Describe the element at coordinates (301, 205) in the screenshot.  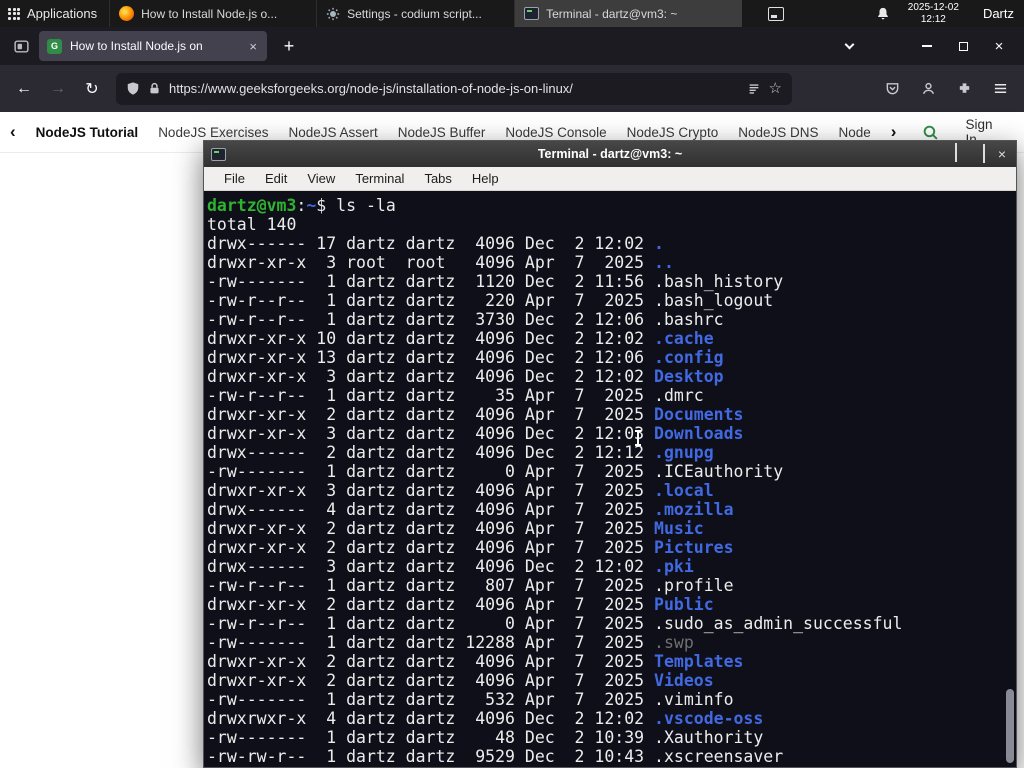
I see `terminal-prompt-line: dartz@vm3:~$ ls -la` at that location.